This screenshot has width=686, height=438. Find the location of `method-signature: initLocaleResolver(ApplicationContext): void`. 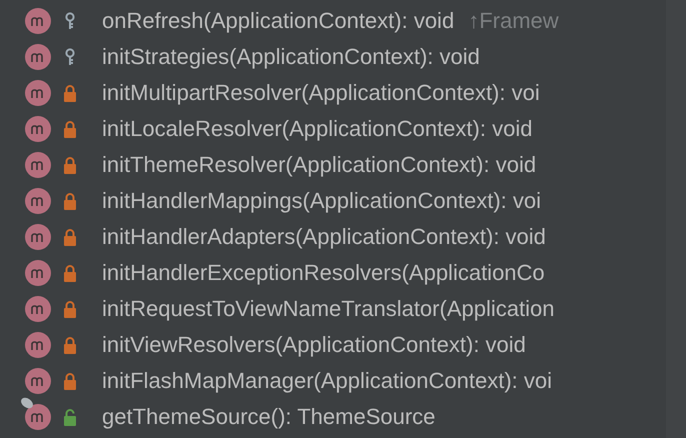

method-signature: initLocaleResolver(ApplicationContext): void is located at coordinates (317, 129).